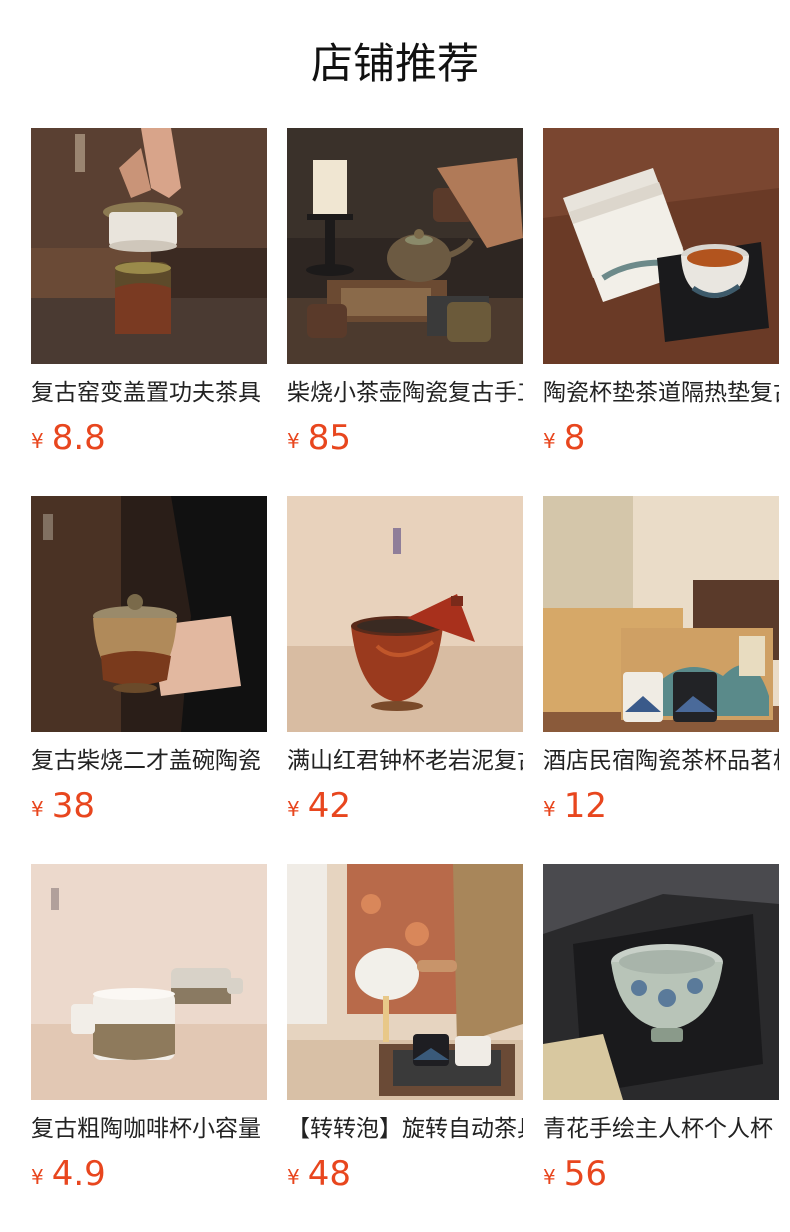  I want to click on product-price: ¥42, so click(319, 809).